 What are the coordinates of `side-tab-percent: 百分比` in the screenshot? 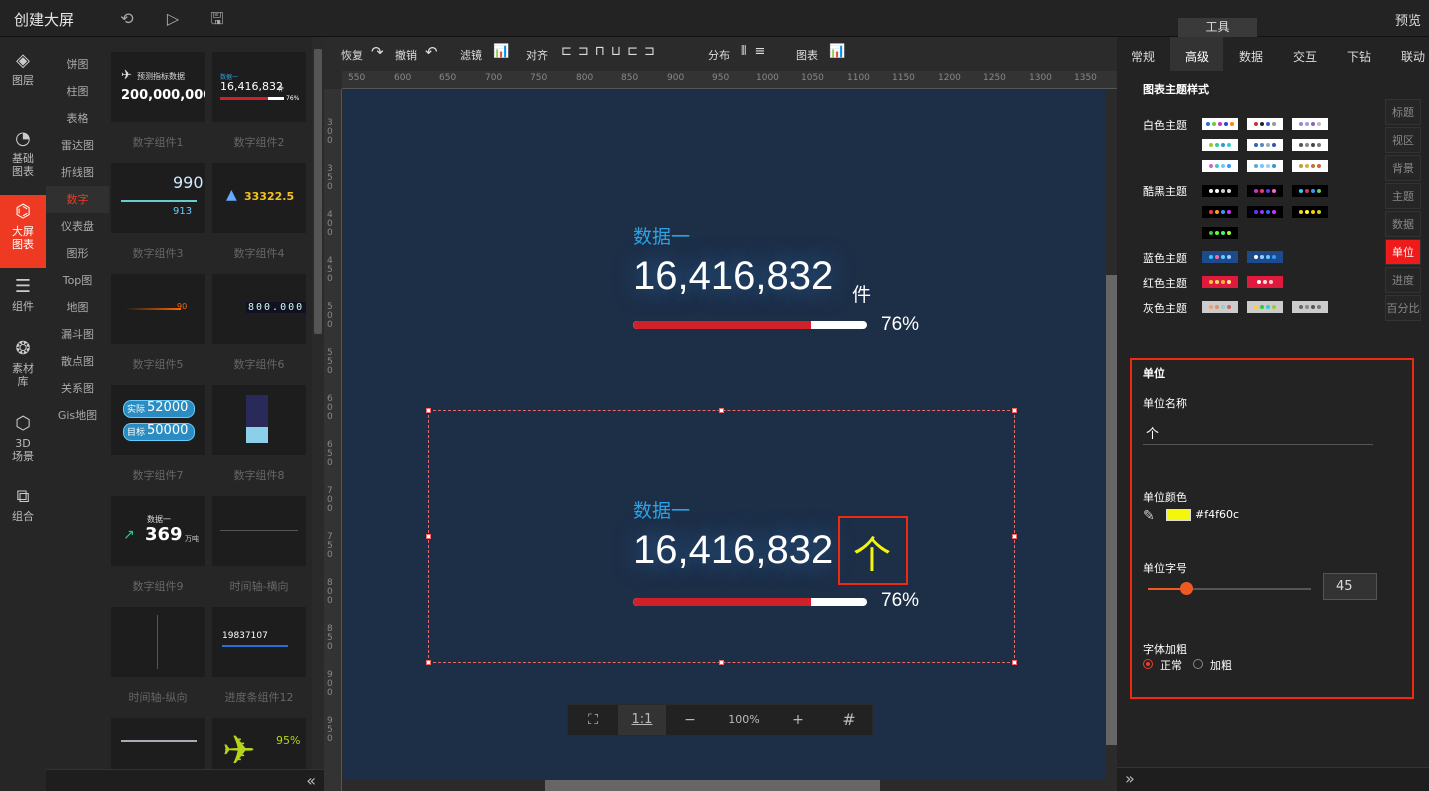 It's located at (1403, 308).